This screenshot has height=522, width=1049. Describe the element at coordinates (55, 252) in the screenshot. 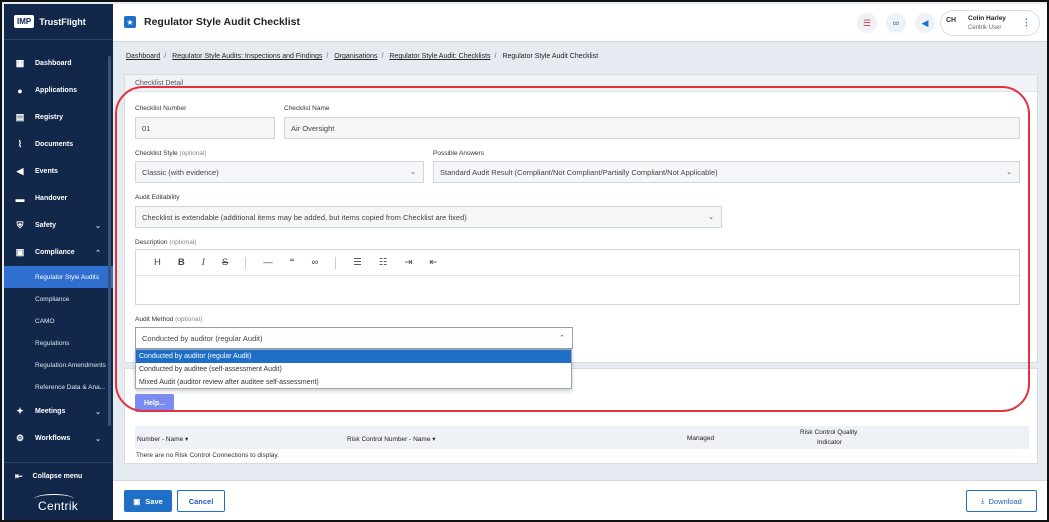

I see `sidebar-item-label: Compliance` at that location.